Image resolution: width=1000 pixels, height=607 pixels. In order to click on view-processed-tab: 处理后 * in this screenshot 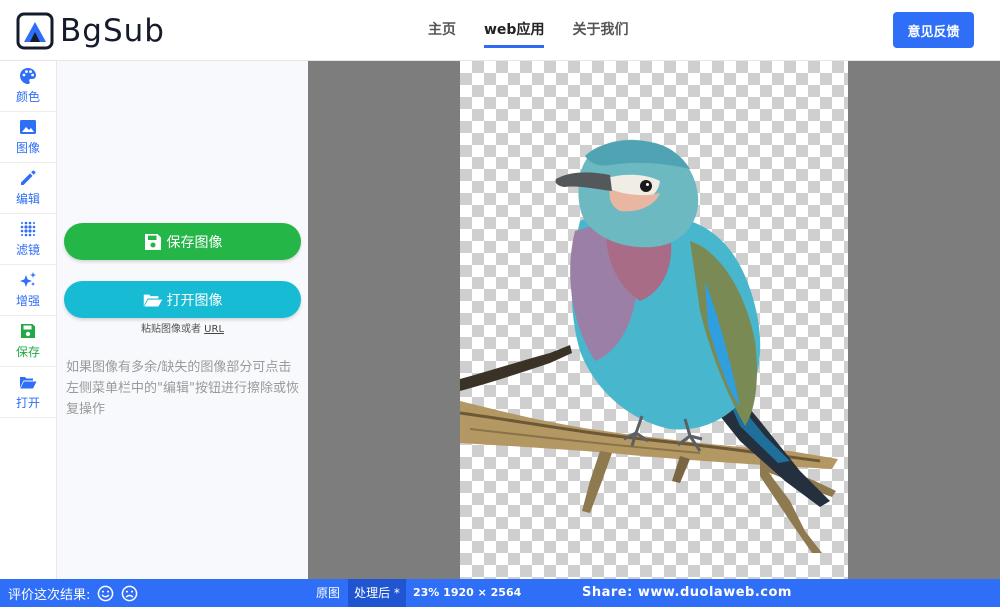, I will do `click(377, 593)`.